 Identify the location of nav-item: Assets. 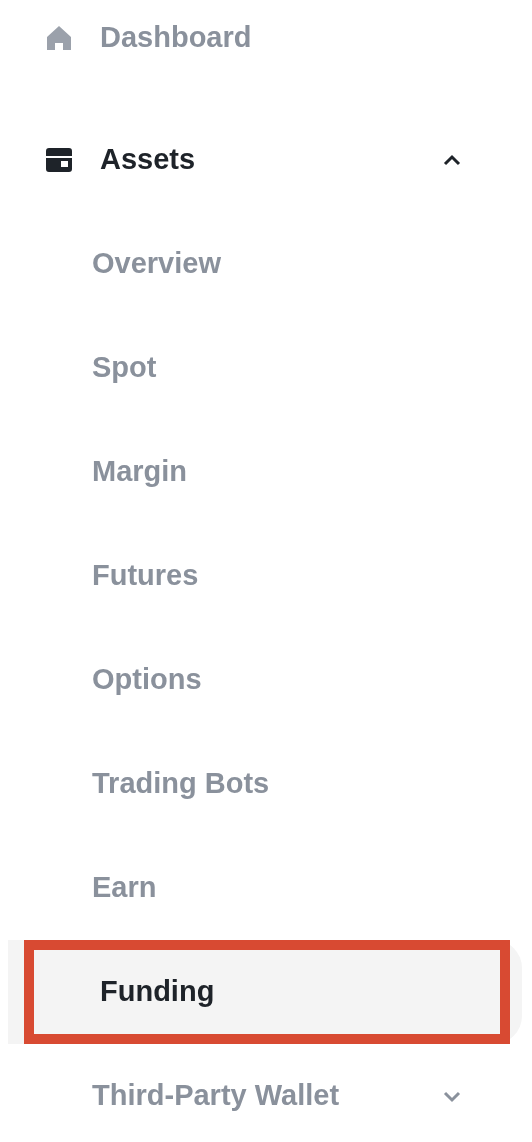
(266, 160).